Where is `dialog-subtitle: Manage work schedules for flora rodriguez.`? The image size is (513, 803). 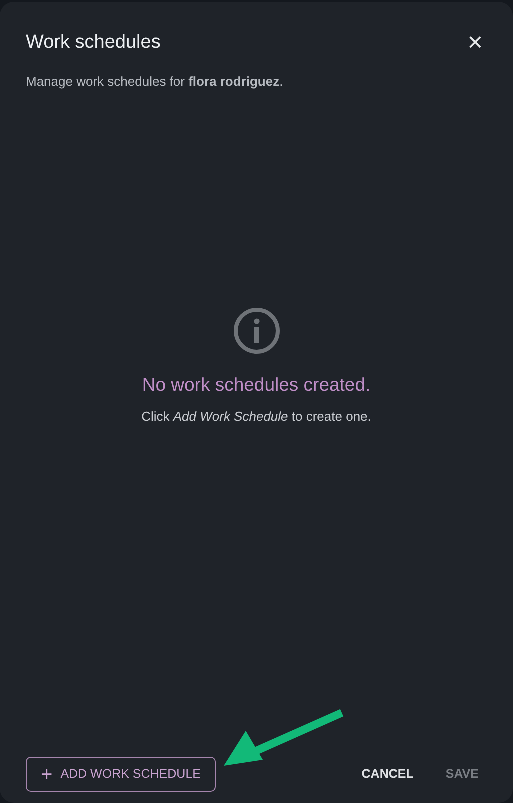 dialog-subtitle: Manage work schedules for flora rodriguez. is located at coordinates (154, 81).